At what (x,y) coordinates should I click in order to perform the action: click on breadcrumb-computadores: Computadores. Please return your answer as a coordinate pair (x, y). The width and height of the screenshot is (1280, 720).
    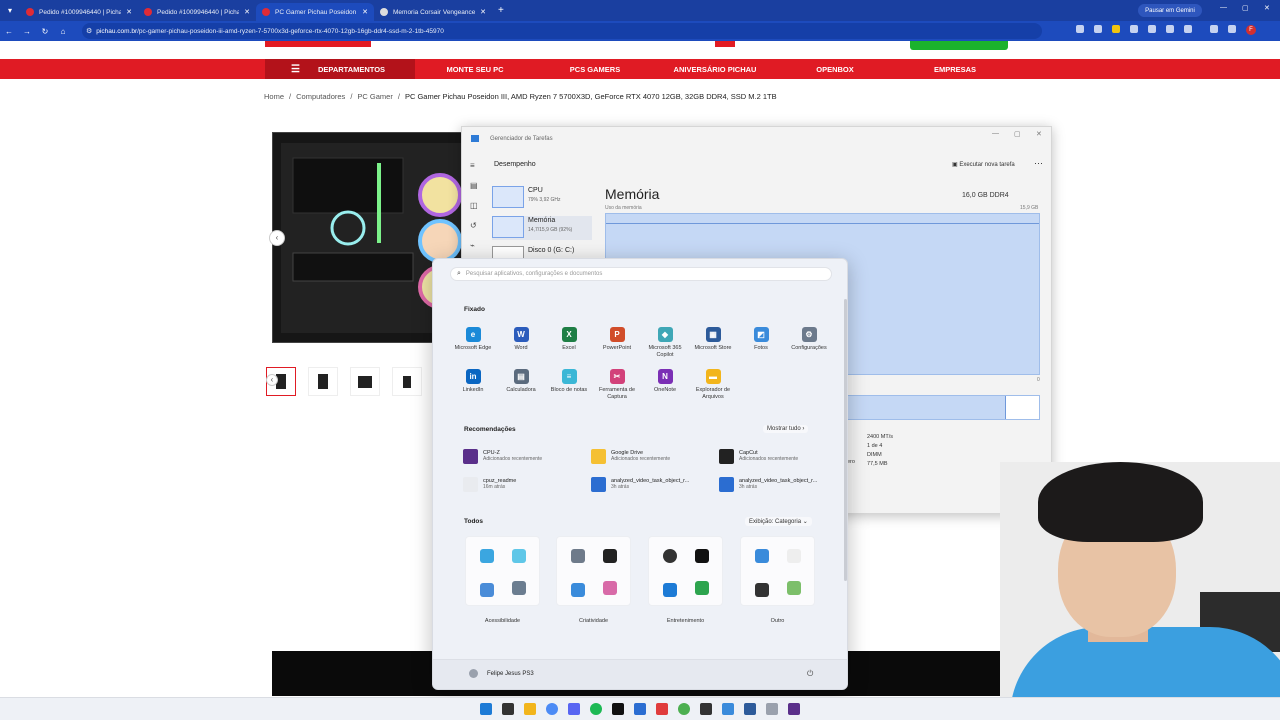
    Looking at the image, I should click on (320, 96).